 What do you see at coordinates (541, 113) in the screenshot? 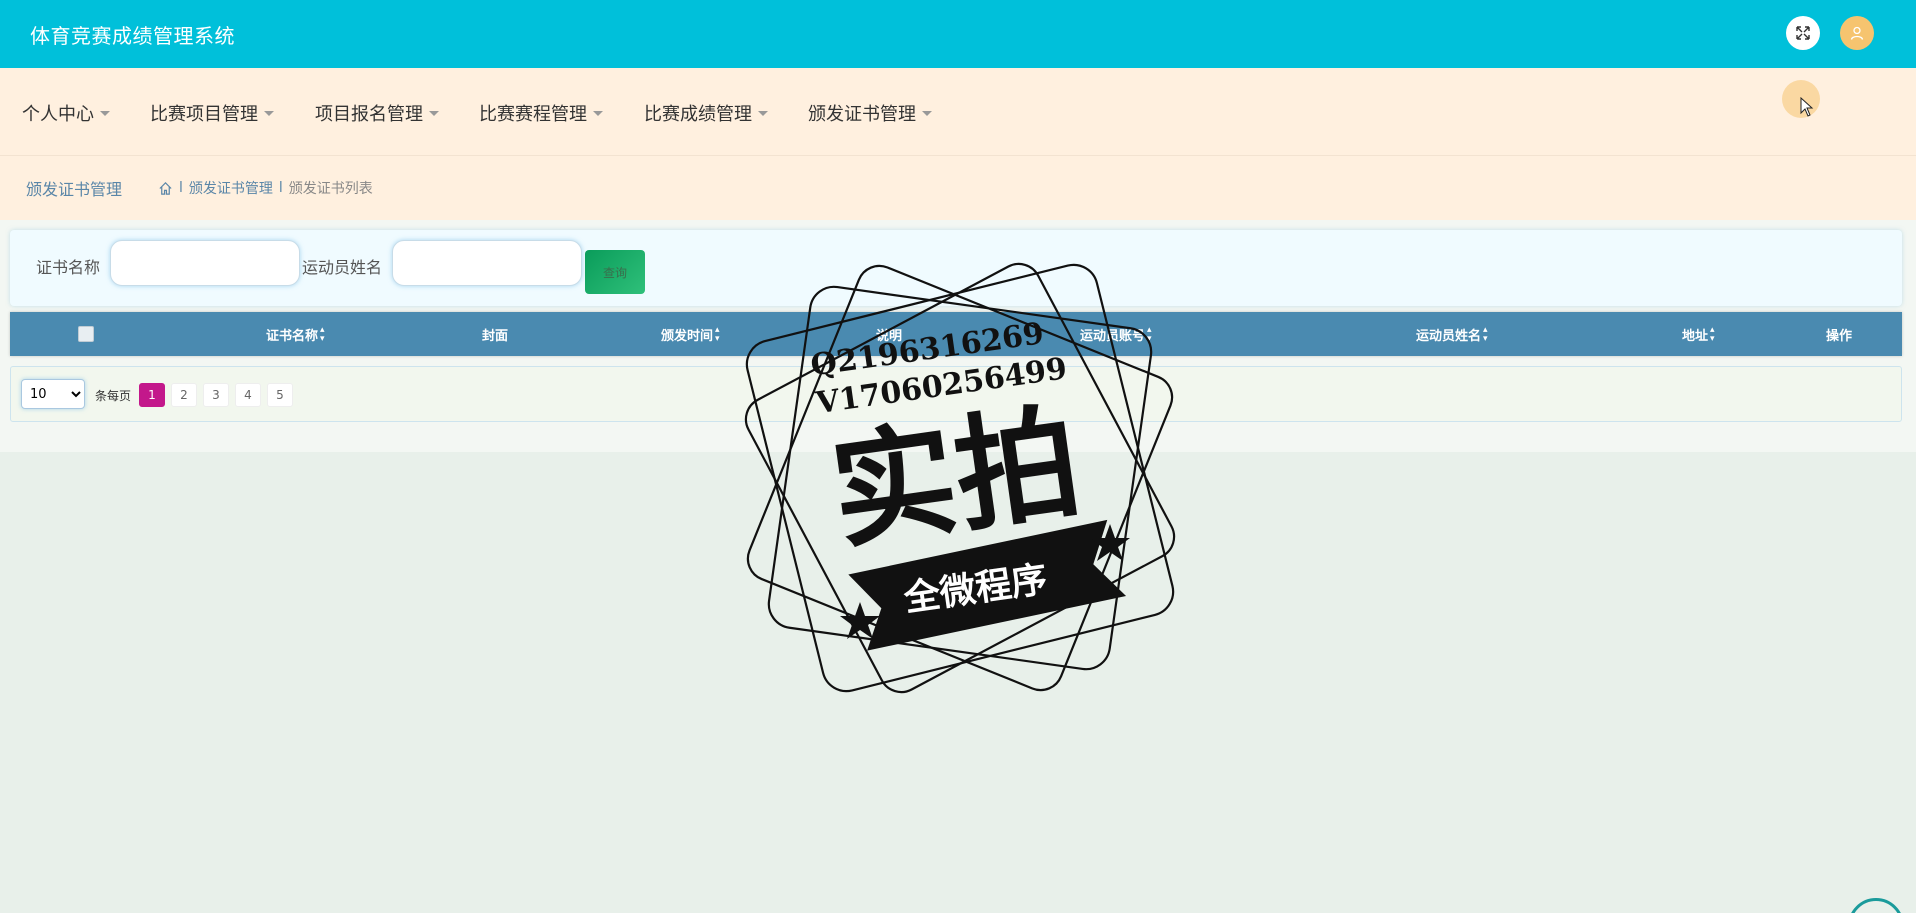
I see `nav-item-competition-schedule: 比赛赛程管理` at bounding box center [541, 113].